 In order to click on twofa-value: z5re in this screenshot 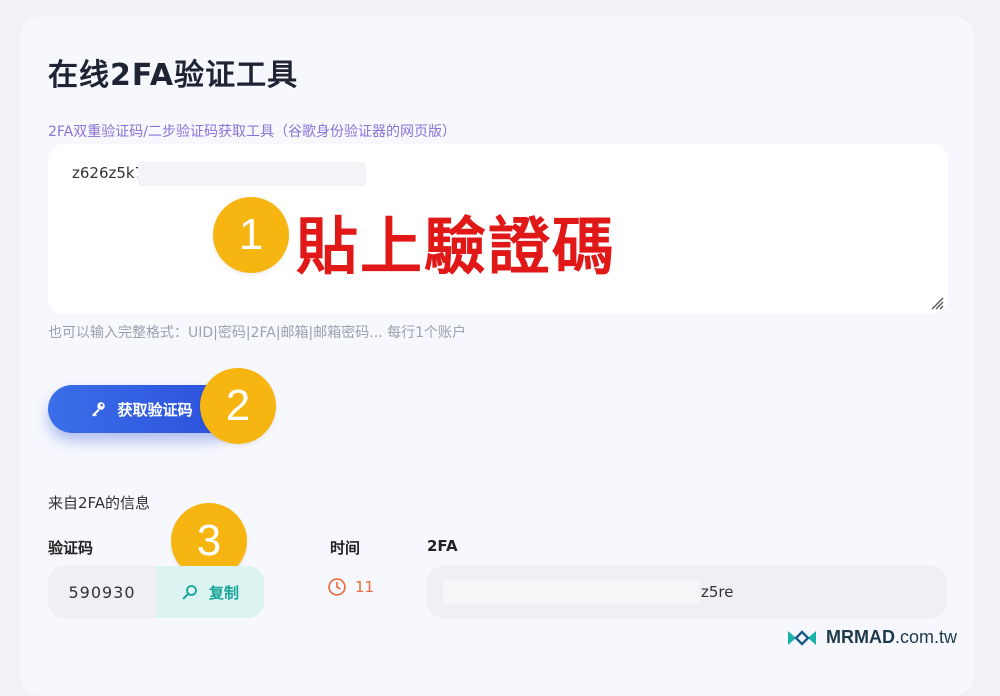, I will do `click(717, 592)`.